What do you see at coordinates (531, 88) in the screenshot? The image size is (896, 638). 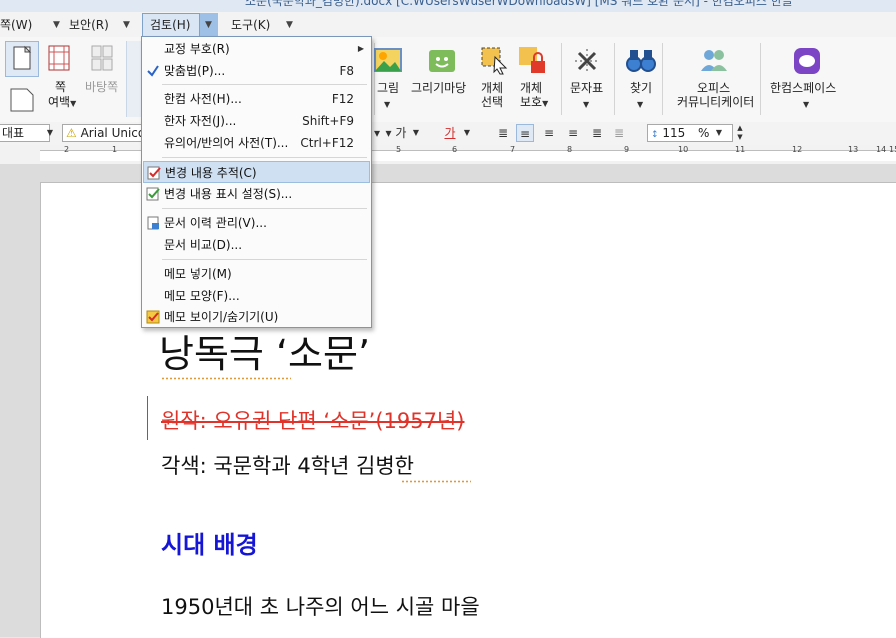 I see `object-protect-label-1: 개체` at bounding box center [531, 88].